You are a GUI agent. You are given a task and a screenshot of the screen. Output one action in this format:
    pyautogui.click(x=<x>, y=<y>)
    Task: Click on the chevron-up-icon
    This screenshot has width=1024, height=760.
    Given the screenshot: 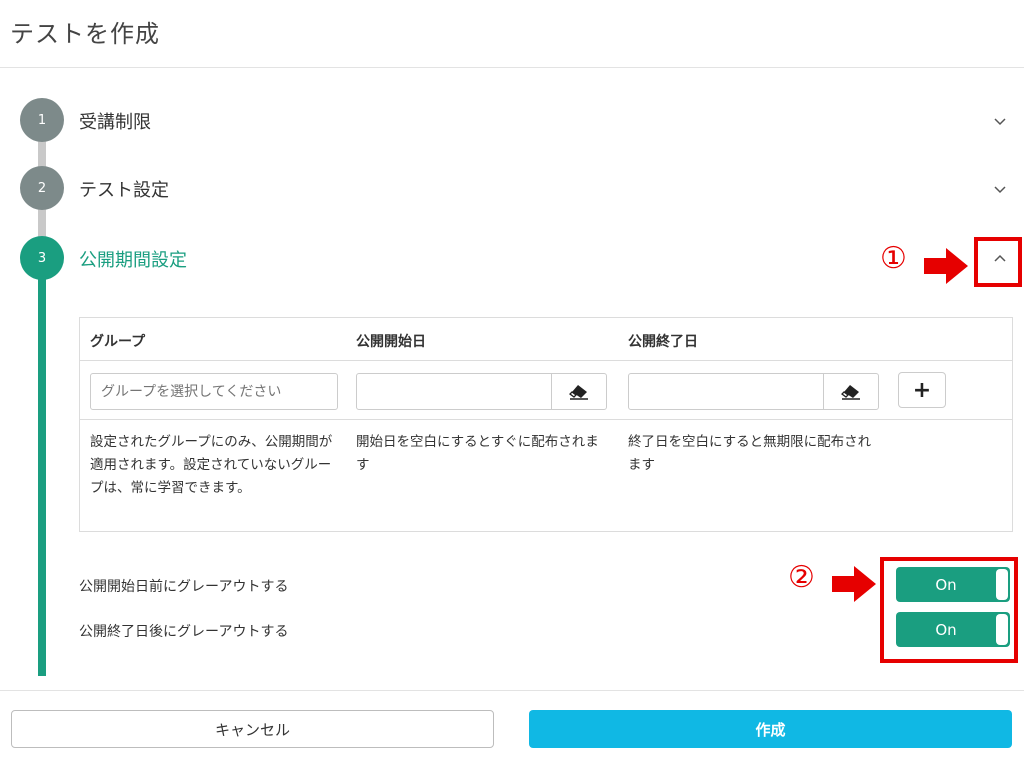 What is the action you would take?
    pyautogui.click(x=1000, y=259)
    